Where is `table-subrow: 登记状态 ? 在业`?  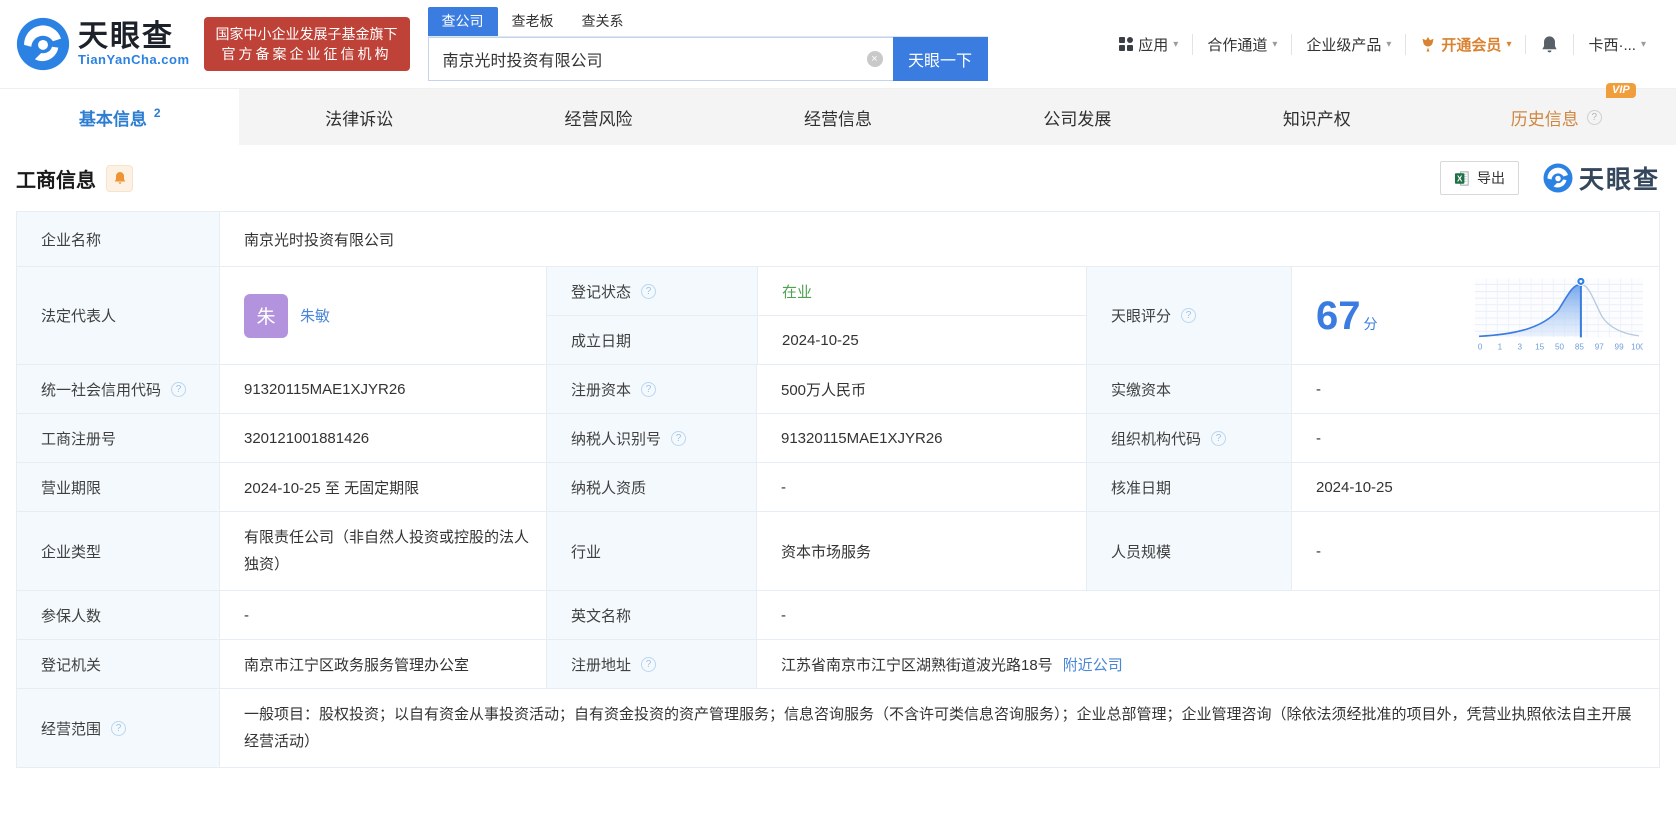 table-subrow: 登记状态 ? 在业 is located at coordinates (816, 291).